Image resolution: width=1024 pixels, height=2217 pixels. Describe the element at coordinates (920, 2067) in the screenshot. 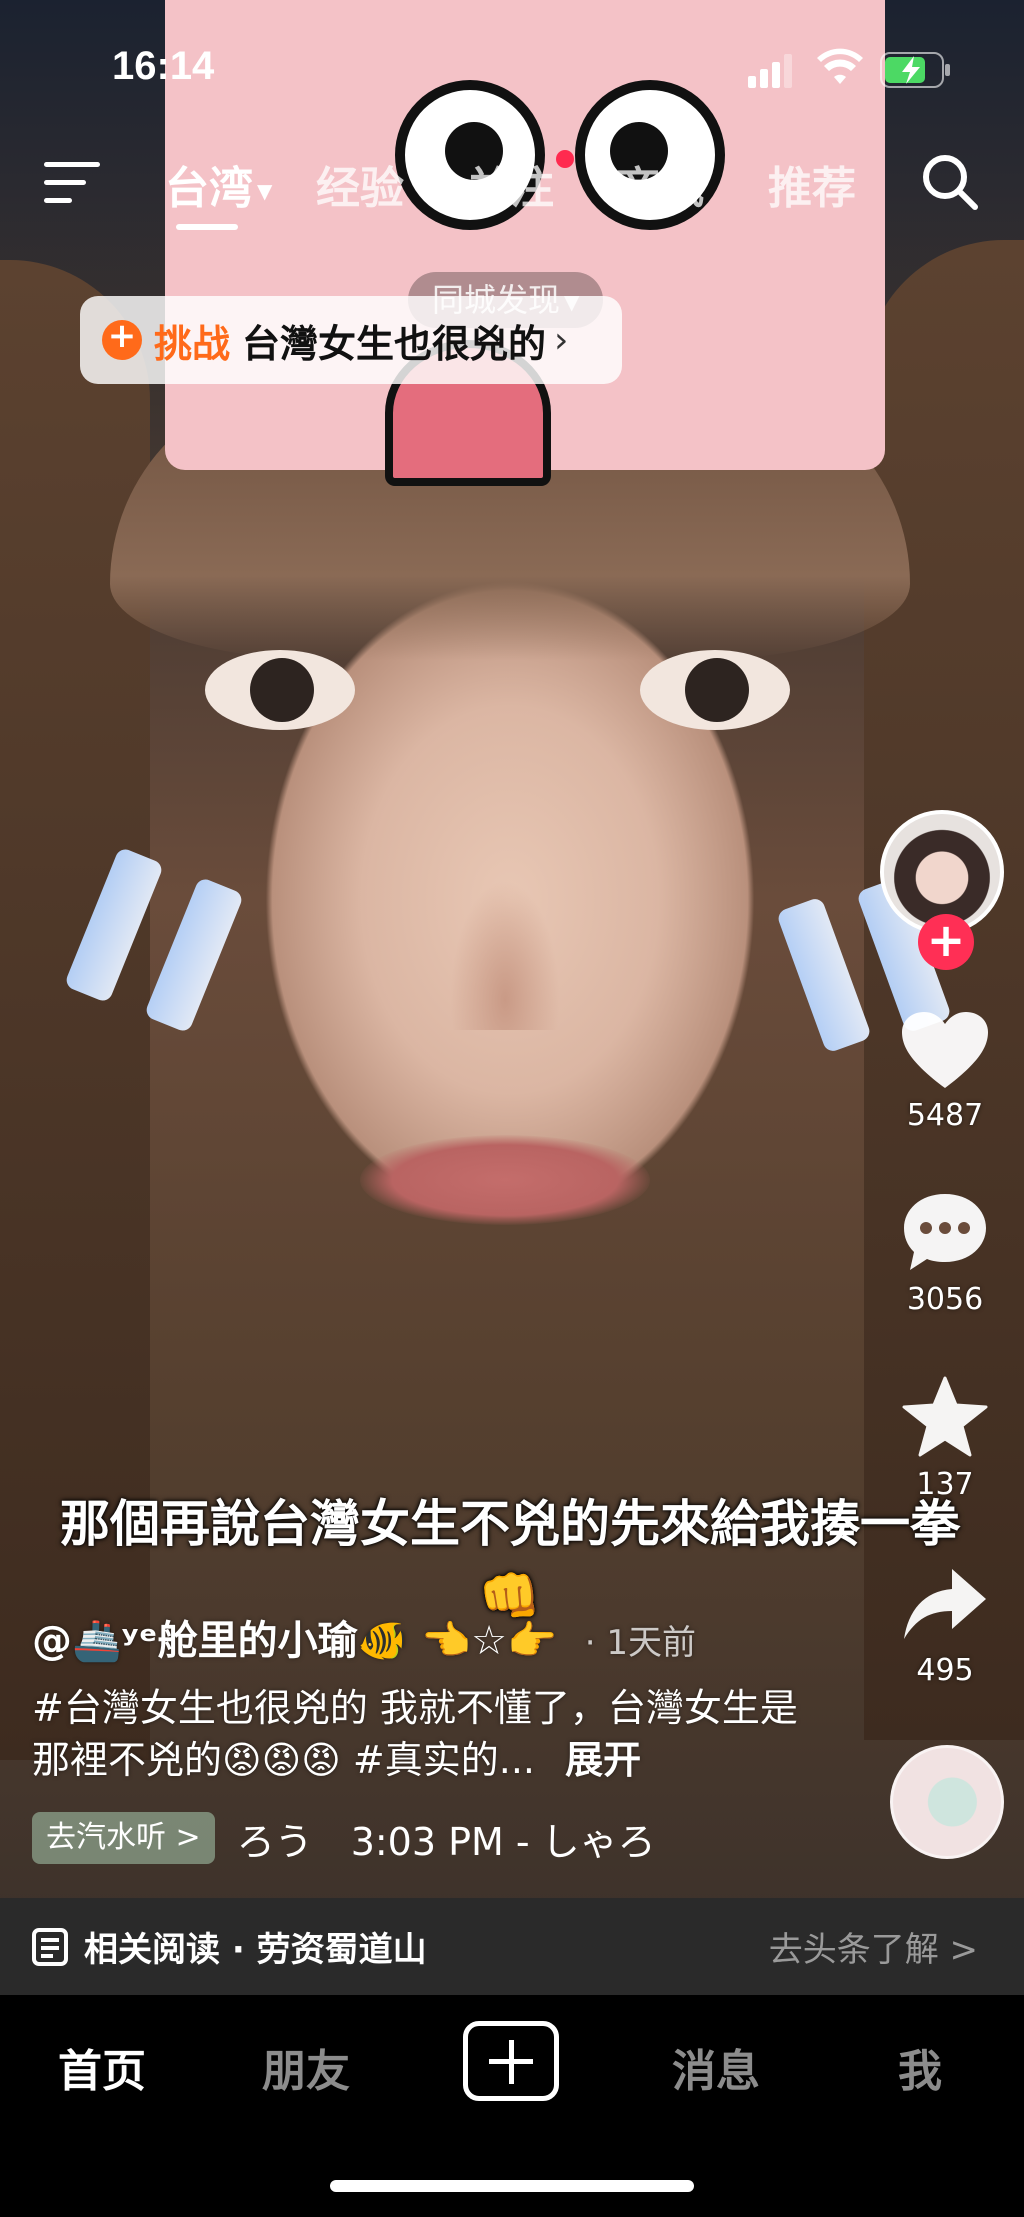

I see `tabbar-me: 我` at that location.